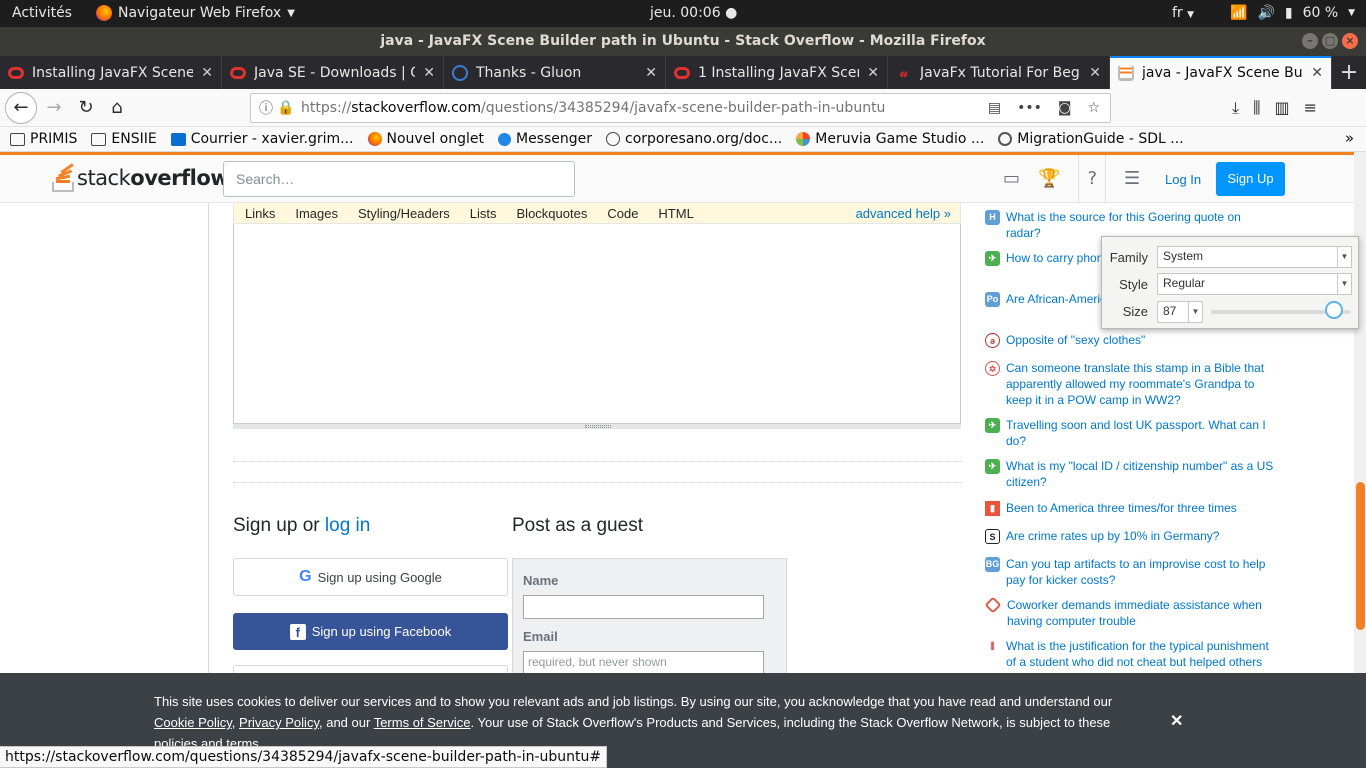  Describe the element at coordinates (193, 722) in the screenshot. I see `cookie-policy-link: Cookie Policy` at that location.